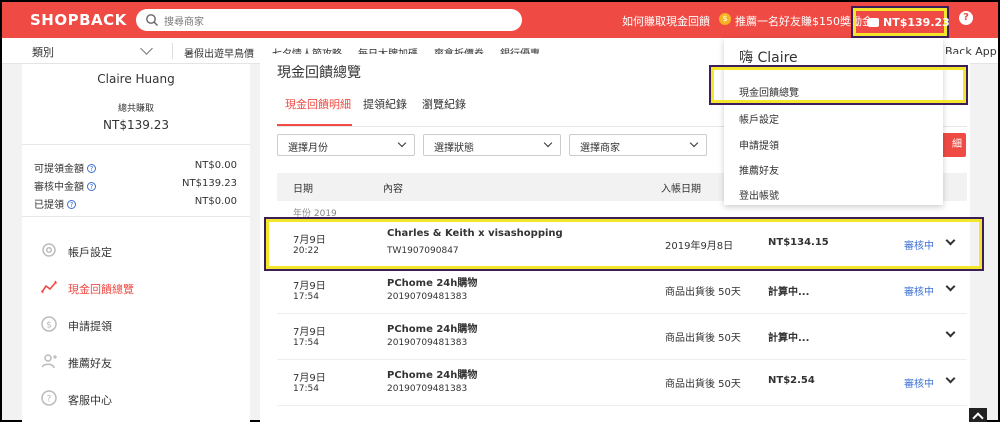 Image resolution: width=1000 pixels, height=422 pixels. I want to click on category-link: 暑假出遊早鳥價, so click(219, 52).